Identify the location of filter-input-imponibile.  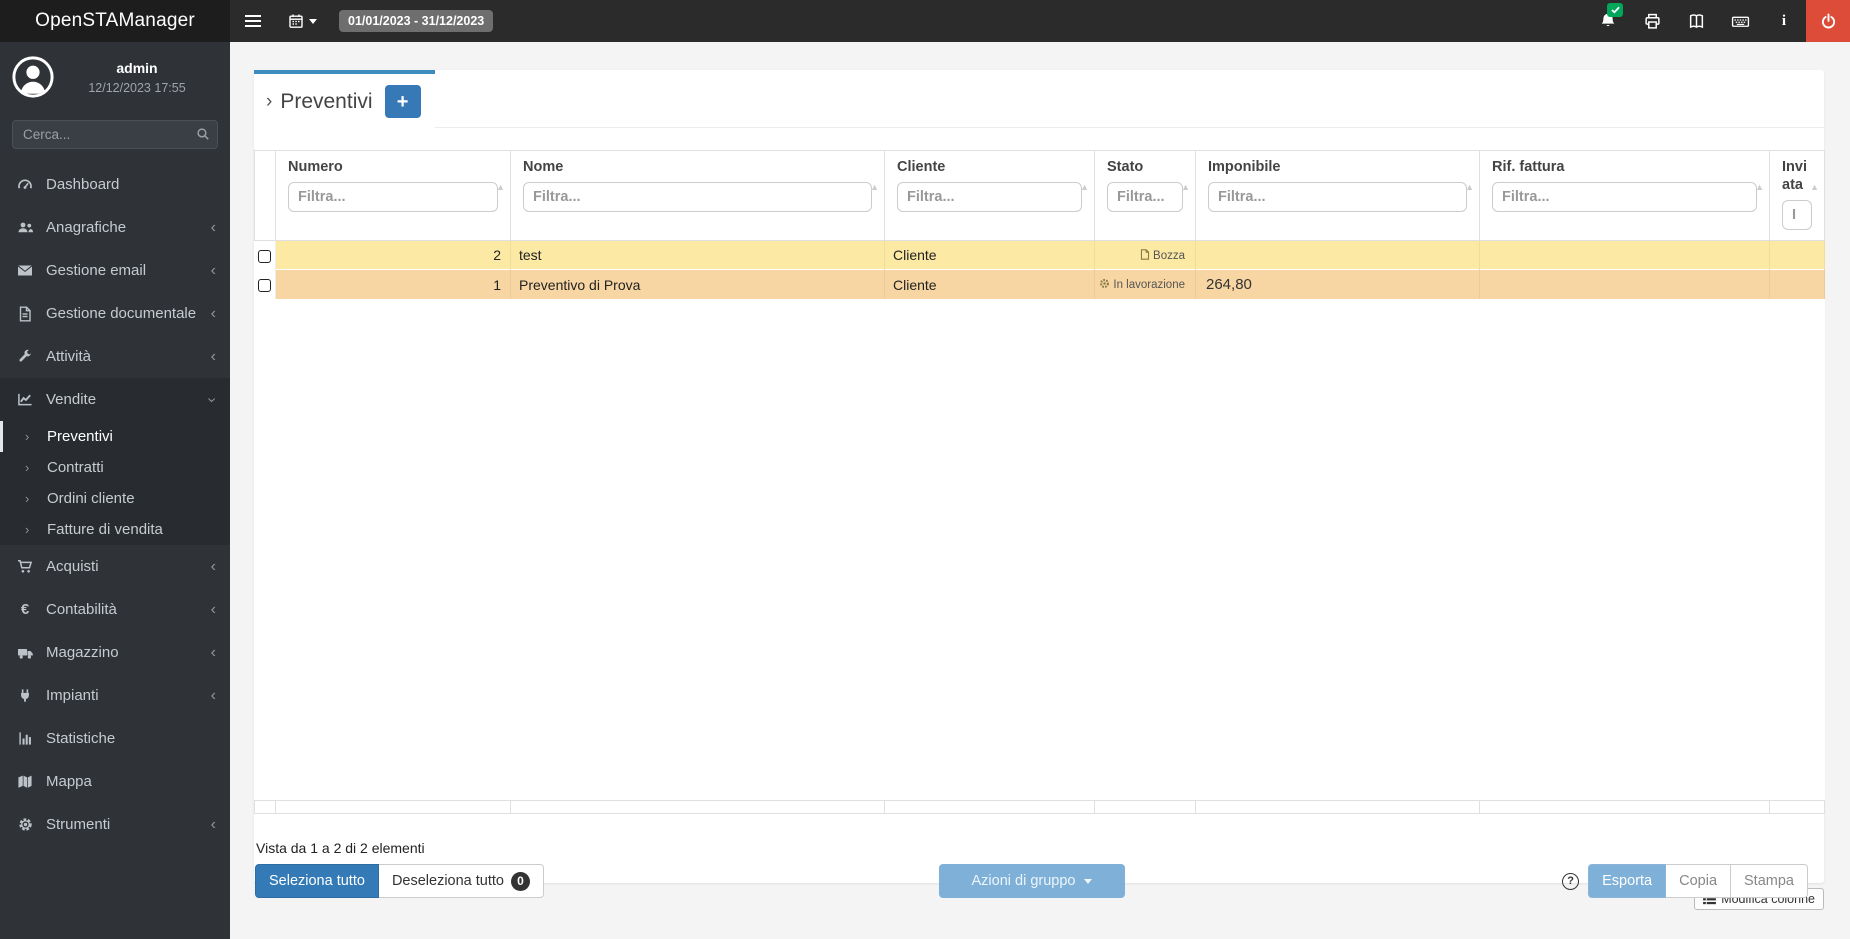
(1337, 197).